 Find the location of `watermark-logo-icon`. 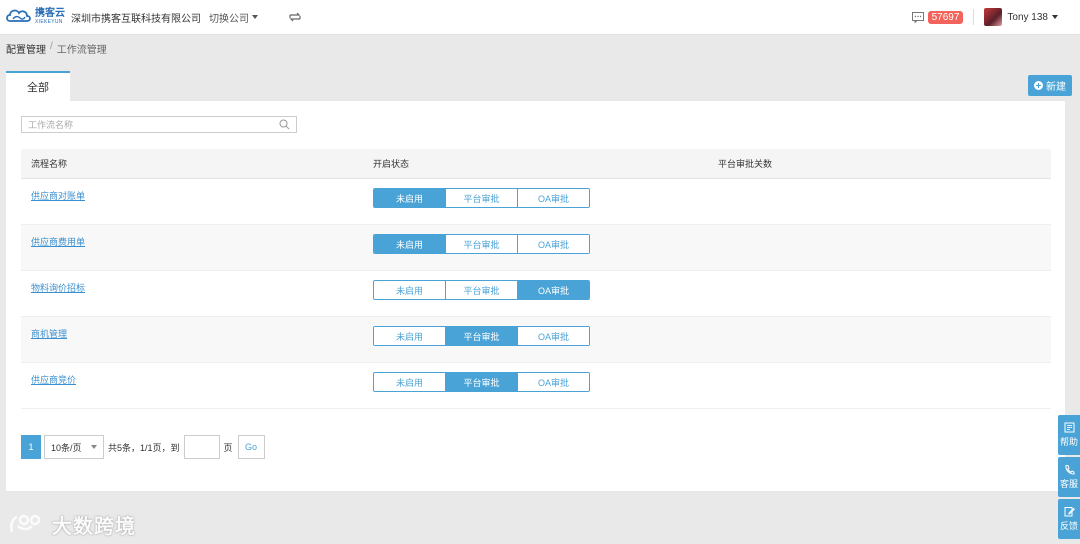

watermark-logo-icon is located at coordinates (25, 523).